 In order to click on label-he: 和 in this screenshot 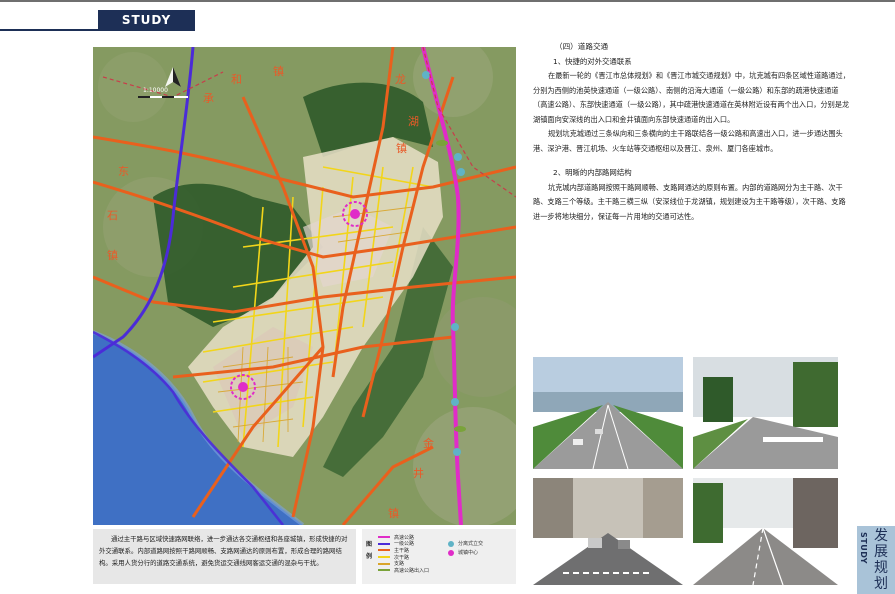, I will do `click(236, 79)`.